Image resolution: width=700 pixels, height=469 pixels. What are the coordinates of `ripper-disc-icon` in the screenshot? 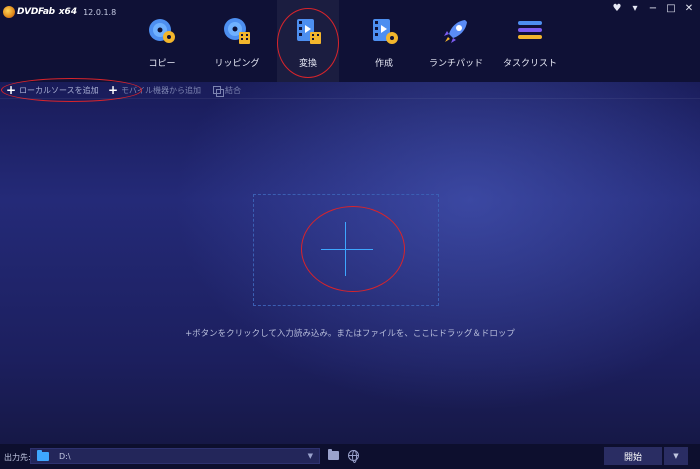 It's located at (237, 31).